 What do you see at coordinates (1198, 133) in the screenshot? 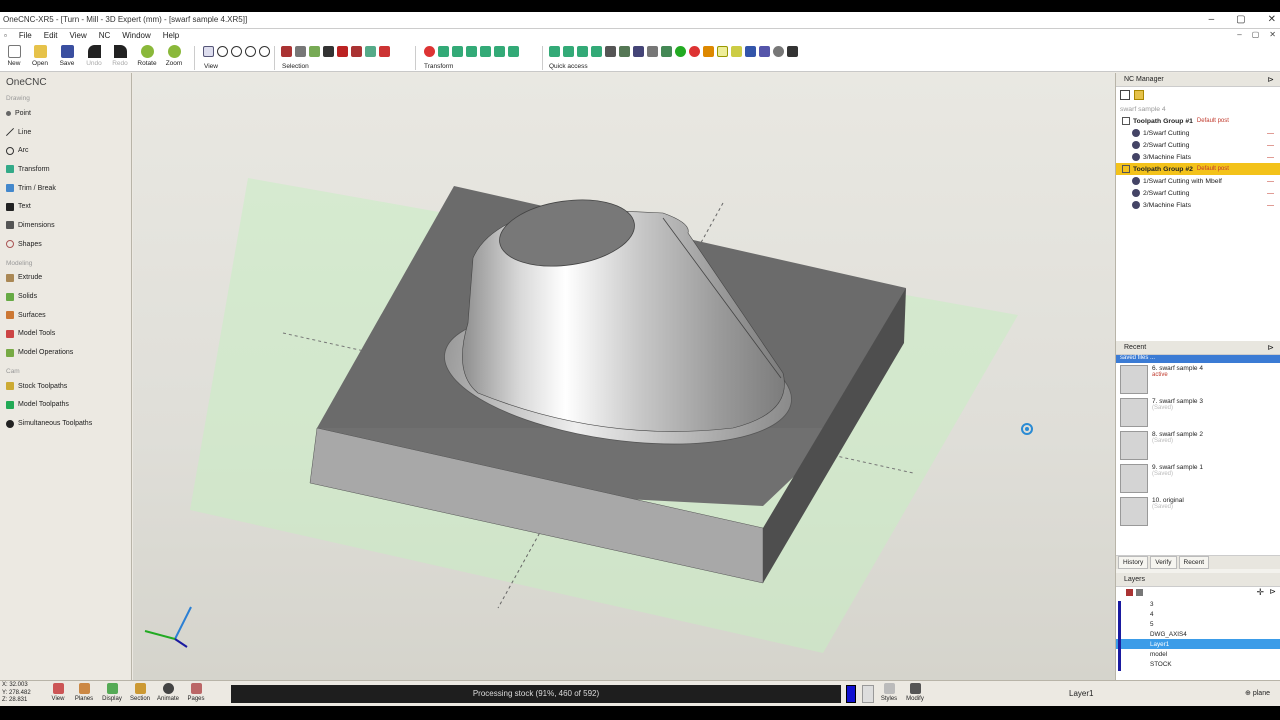
I see `toolpath-row: 1/Swarf Cutting —` at bounding box center [1198, 133].